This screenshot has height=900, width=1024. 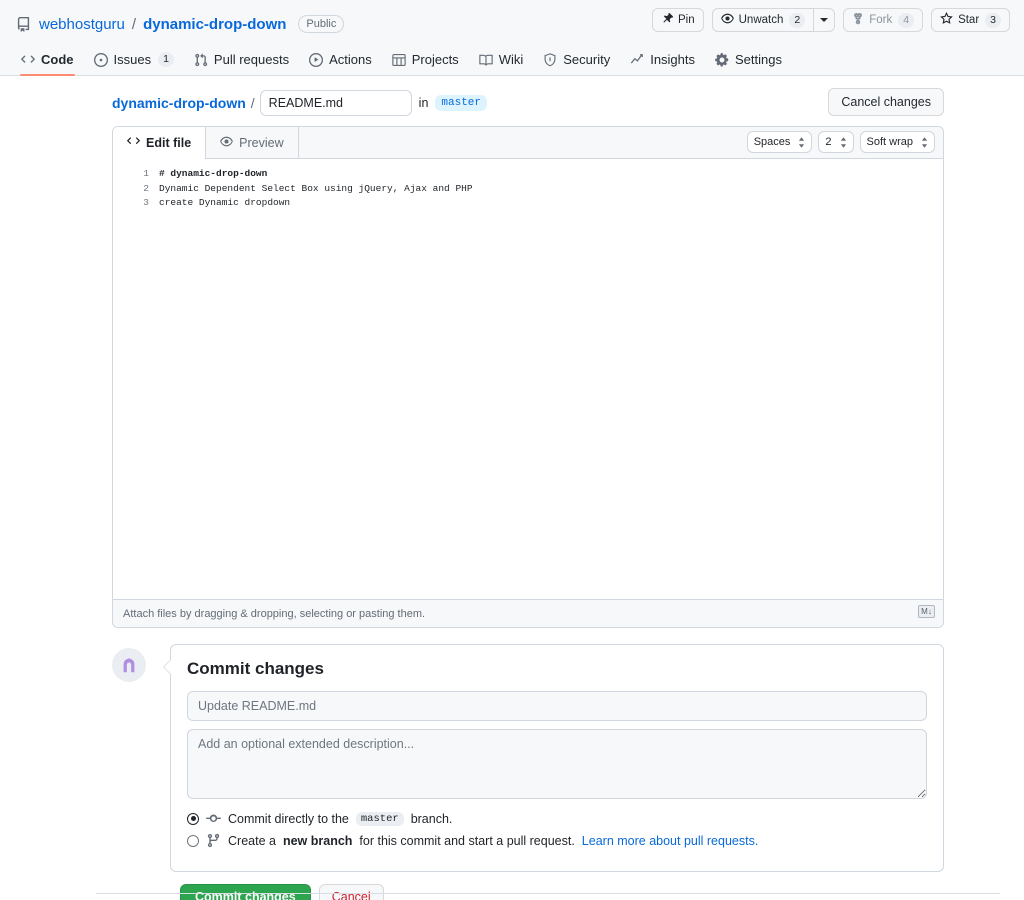 I want to click on code-icon, so click(x=133, y=143).